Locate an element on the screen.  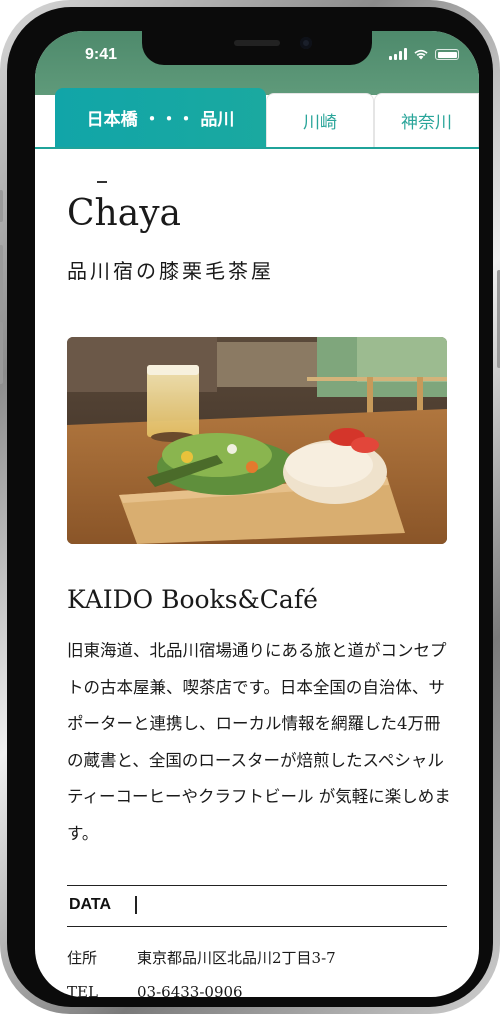
signal-icon is located at coordinates (398, 54).